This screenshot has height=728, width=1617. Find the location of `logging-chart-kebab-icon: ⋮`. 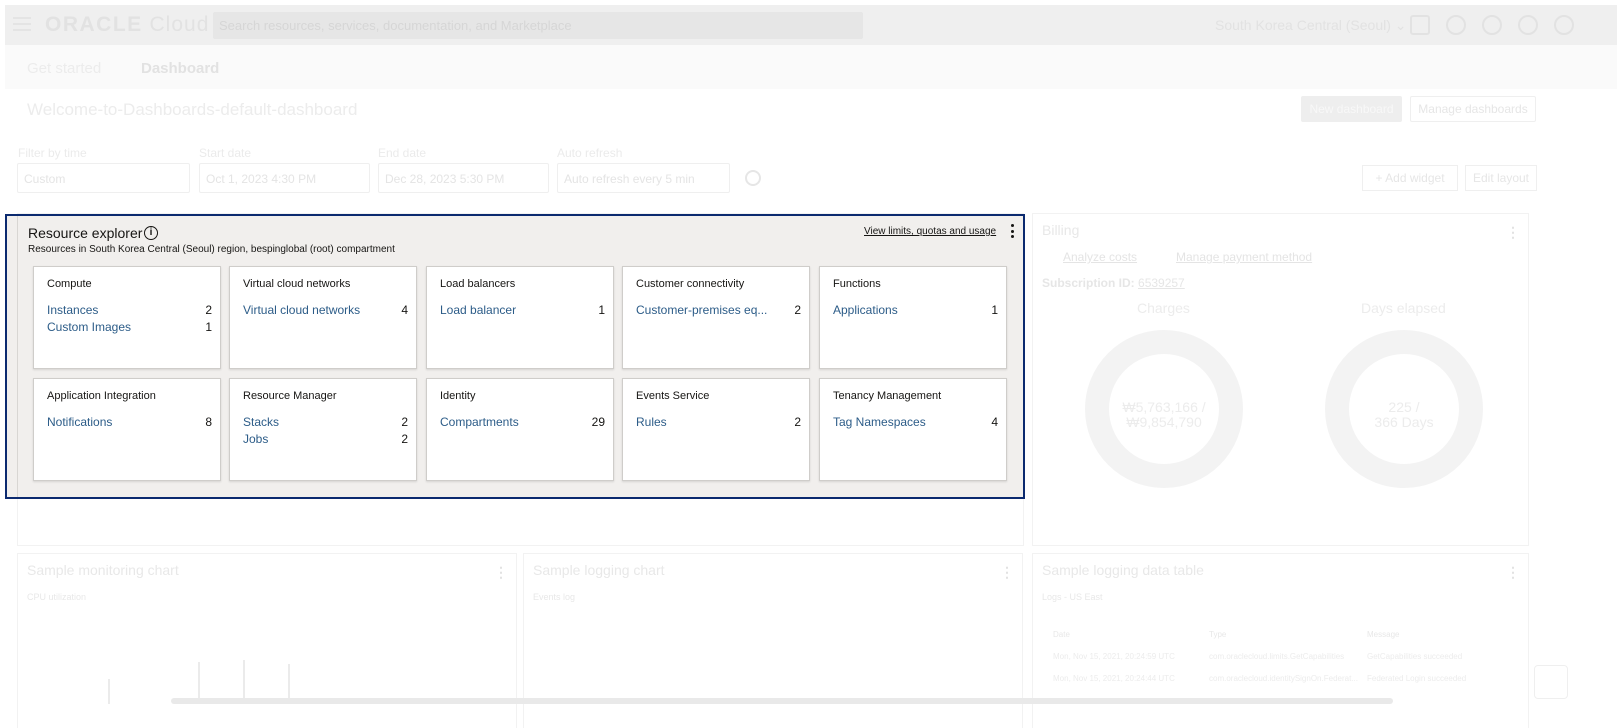

logging-chart-kebab-icon: ⋮ is located at coordinates (1007, 572).